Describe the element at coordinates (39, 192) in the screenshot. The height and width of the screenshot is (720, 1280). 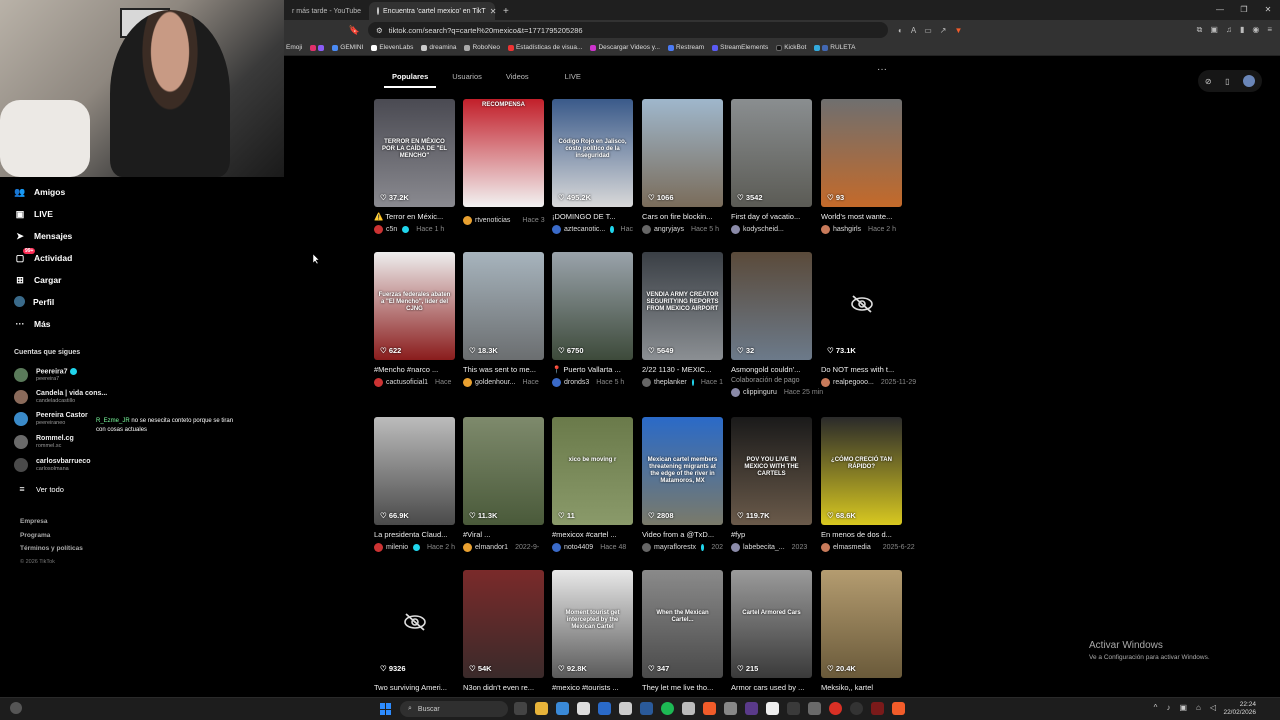
I see `sidebar-item-friends: 👥 Amigos` at that location.